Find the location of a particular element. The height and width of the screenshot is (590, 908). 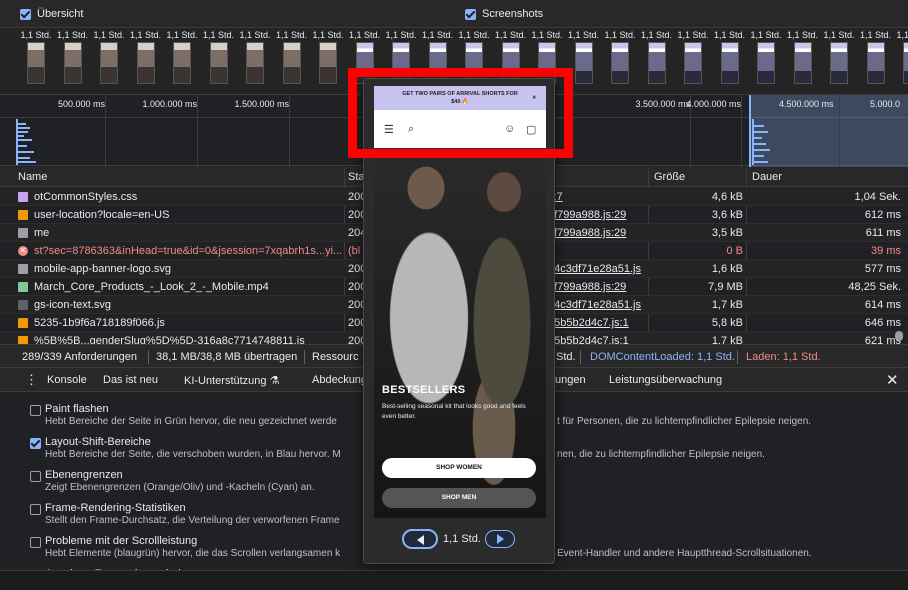

tab-console: Konsole is located at coordinates (67, 380).